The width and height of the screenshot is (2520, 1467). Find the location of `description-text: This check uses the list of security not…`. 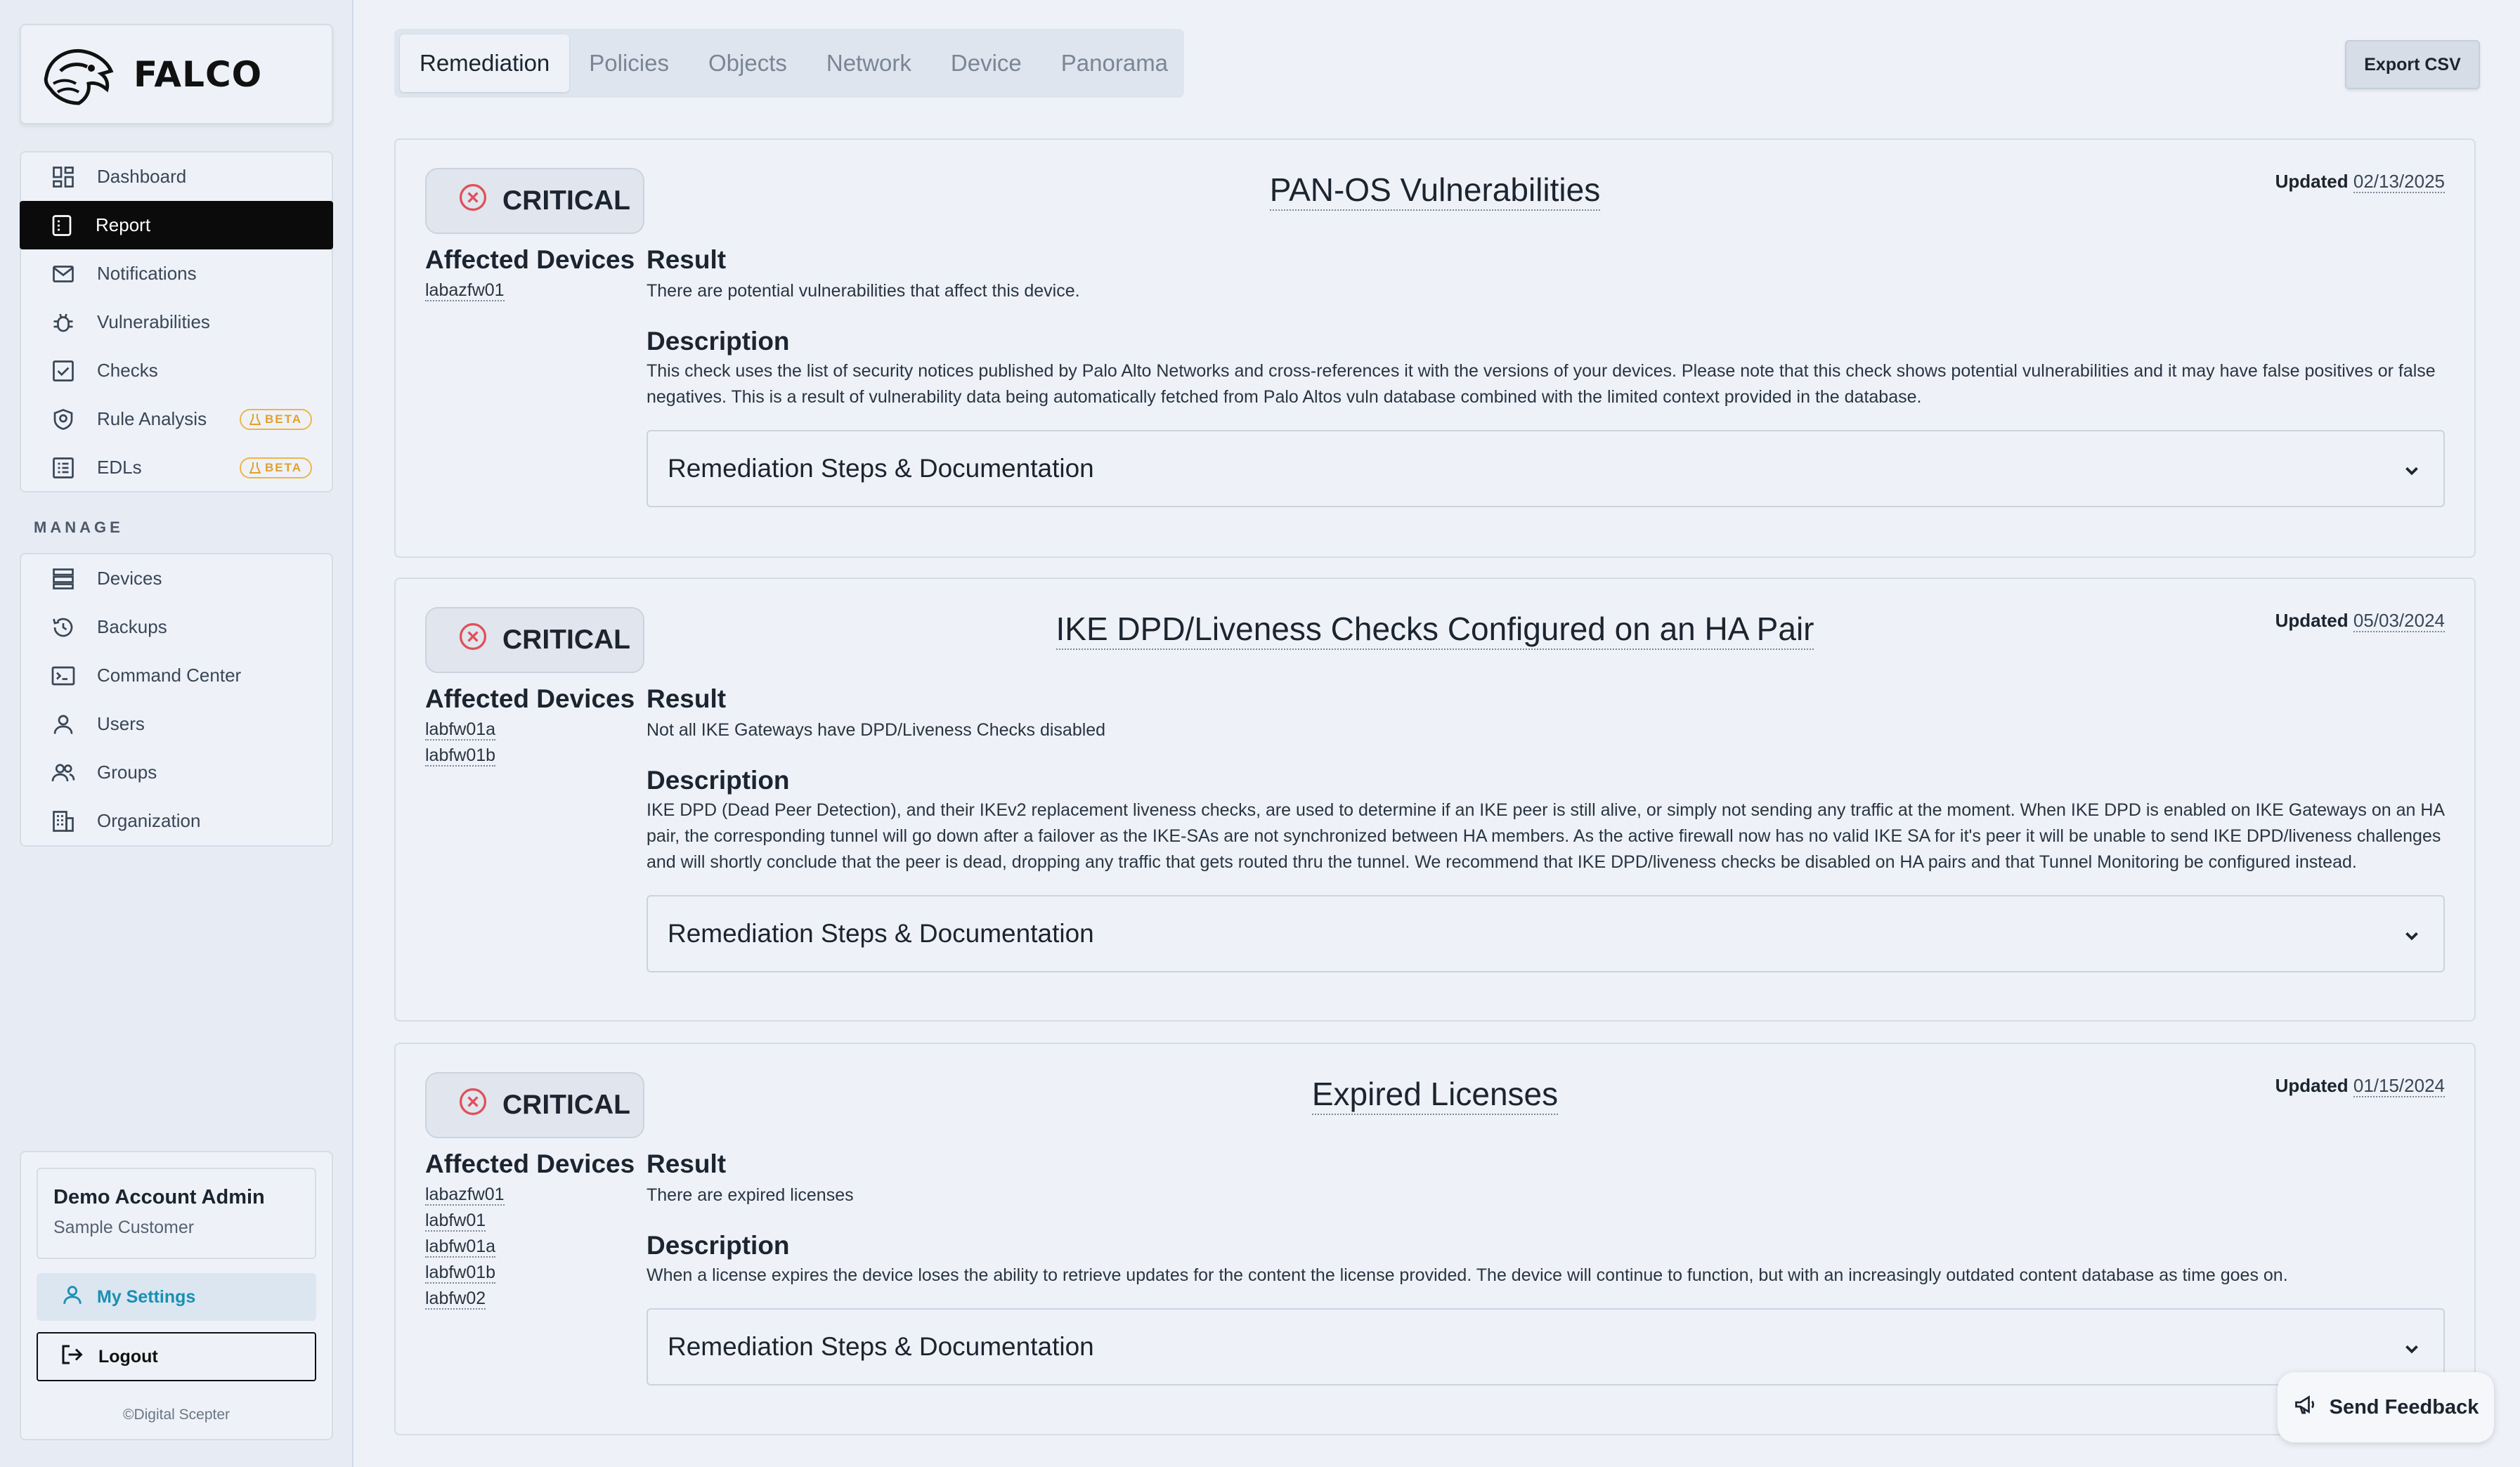

description-text: This check uses the list of security not… is located at coordinates (1542, 384).